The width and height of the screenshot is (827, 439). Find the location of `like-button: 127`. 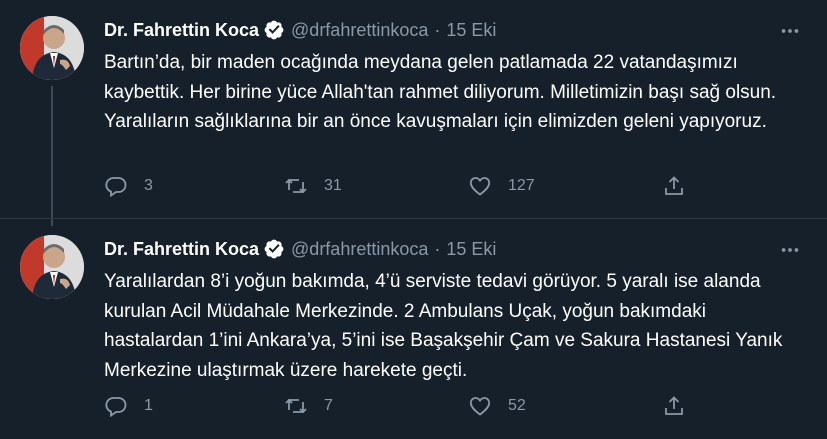

like-button: 127 is located at coordinates (501, 186).